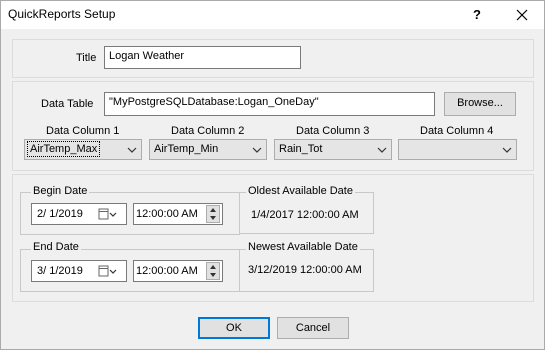 This screenshot has width=545, height=350. I want to click on column-2-select: AirTemp_Min, so click(208, 149).